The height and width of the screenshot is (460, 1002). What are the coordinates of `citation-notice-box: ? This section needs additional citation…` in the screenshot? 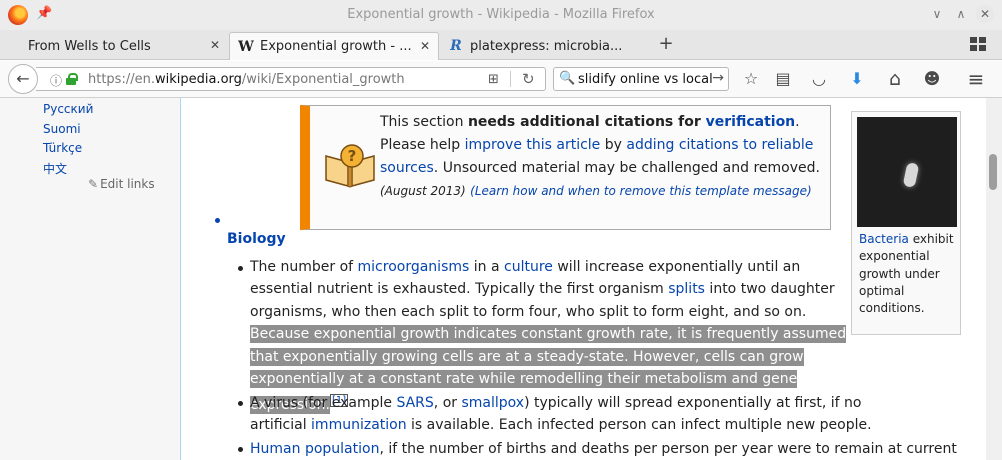 It's located at (565, 167).